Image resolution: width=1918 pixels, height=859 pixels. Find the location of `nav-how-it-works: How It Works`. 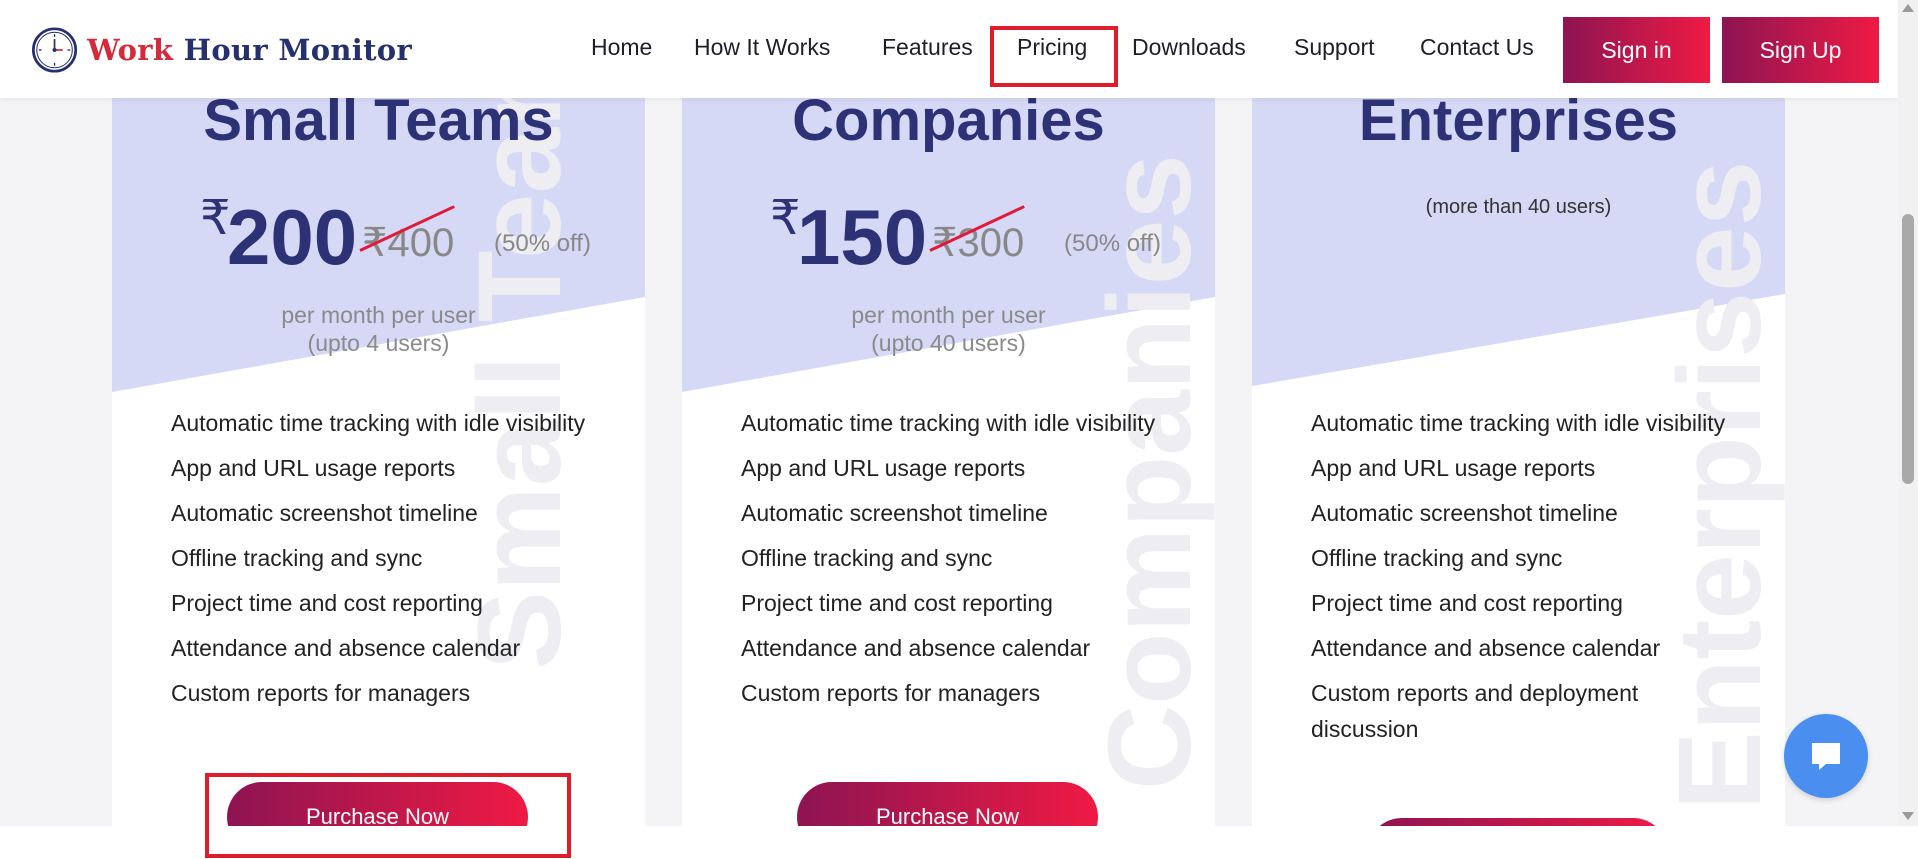

nav-how-it-works: How It Works is located at coordinates (762, 47).